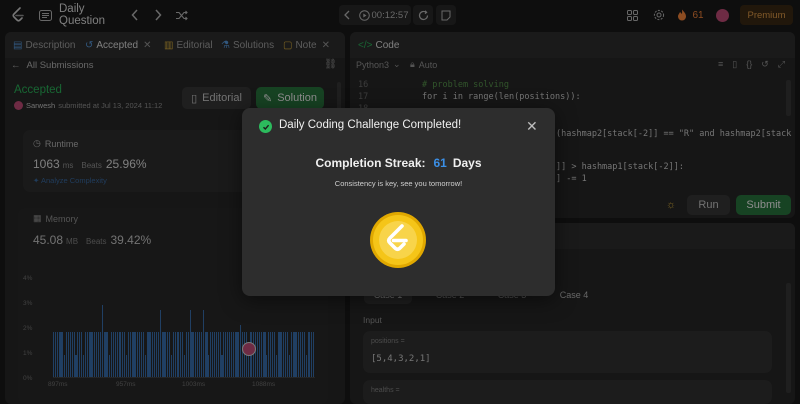 The height and width of the screenshot is (404, 800). Describe the element at coordinates (265, 126) in the screenshot. I see `check-circle-icon` at that location.